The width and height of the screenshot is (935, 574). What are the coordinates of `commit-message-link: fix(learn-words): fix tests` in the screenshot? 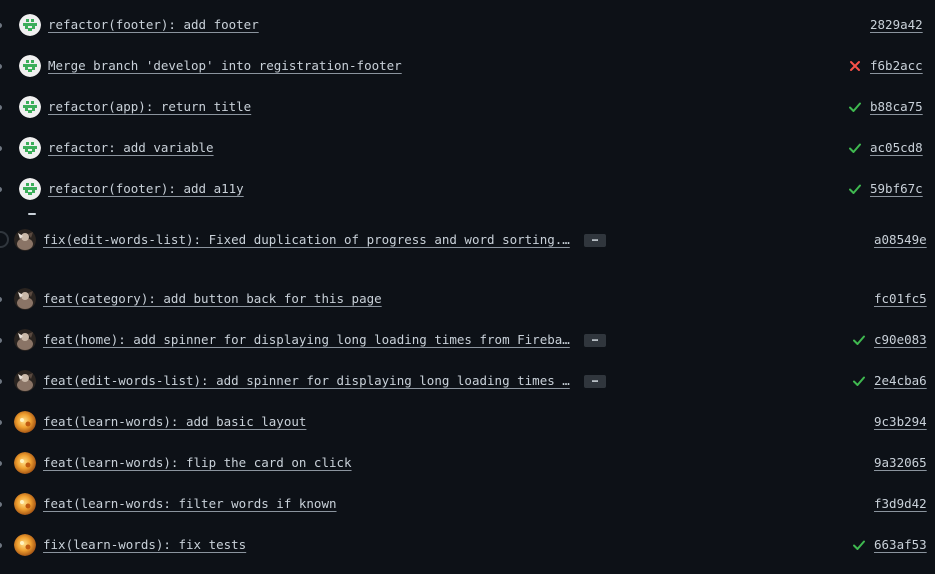 It's located at (144, 544).